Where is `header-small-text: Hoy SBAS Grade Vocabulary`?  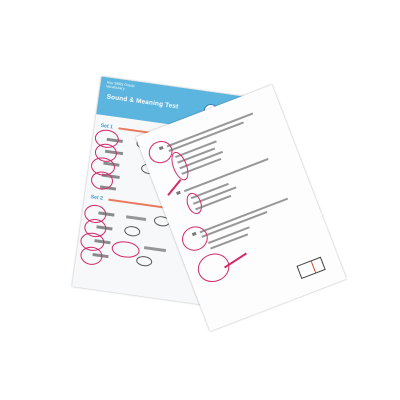
header-small-text: Hoy SBAS Grade Vocabulary is located at coordinates (120, 86).